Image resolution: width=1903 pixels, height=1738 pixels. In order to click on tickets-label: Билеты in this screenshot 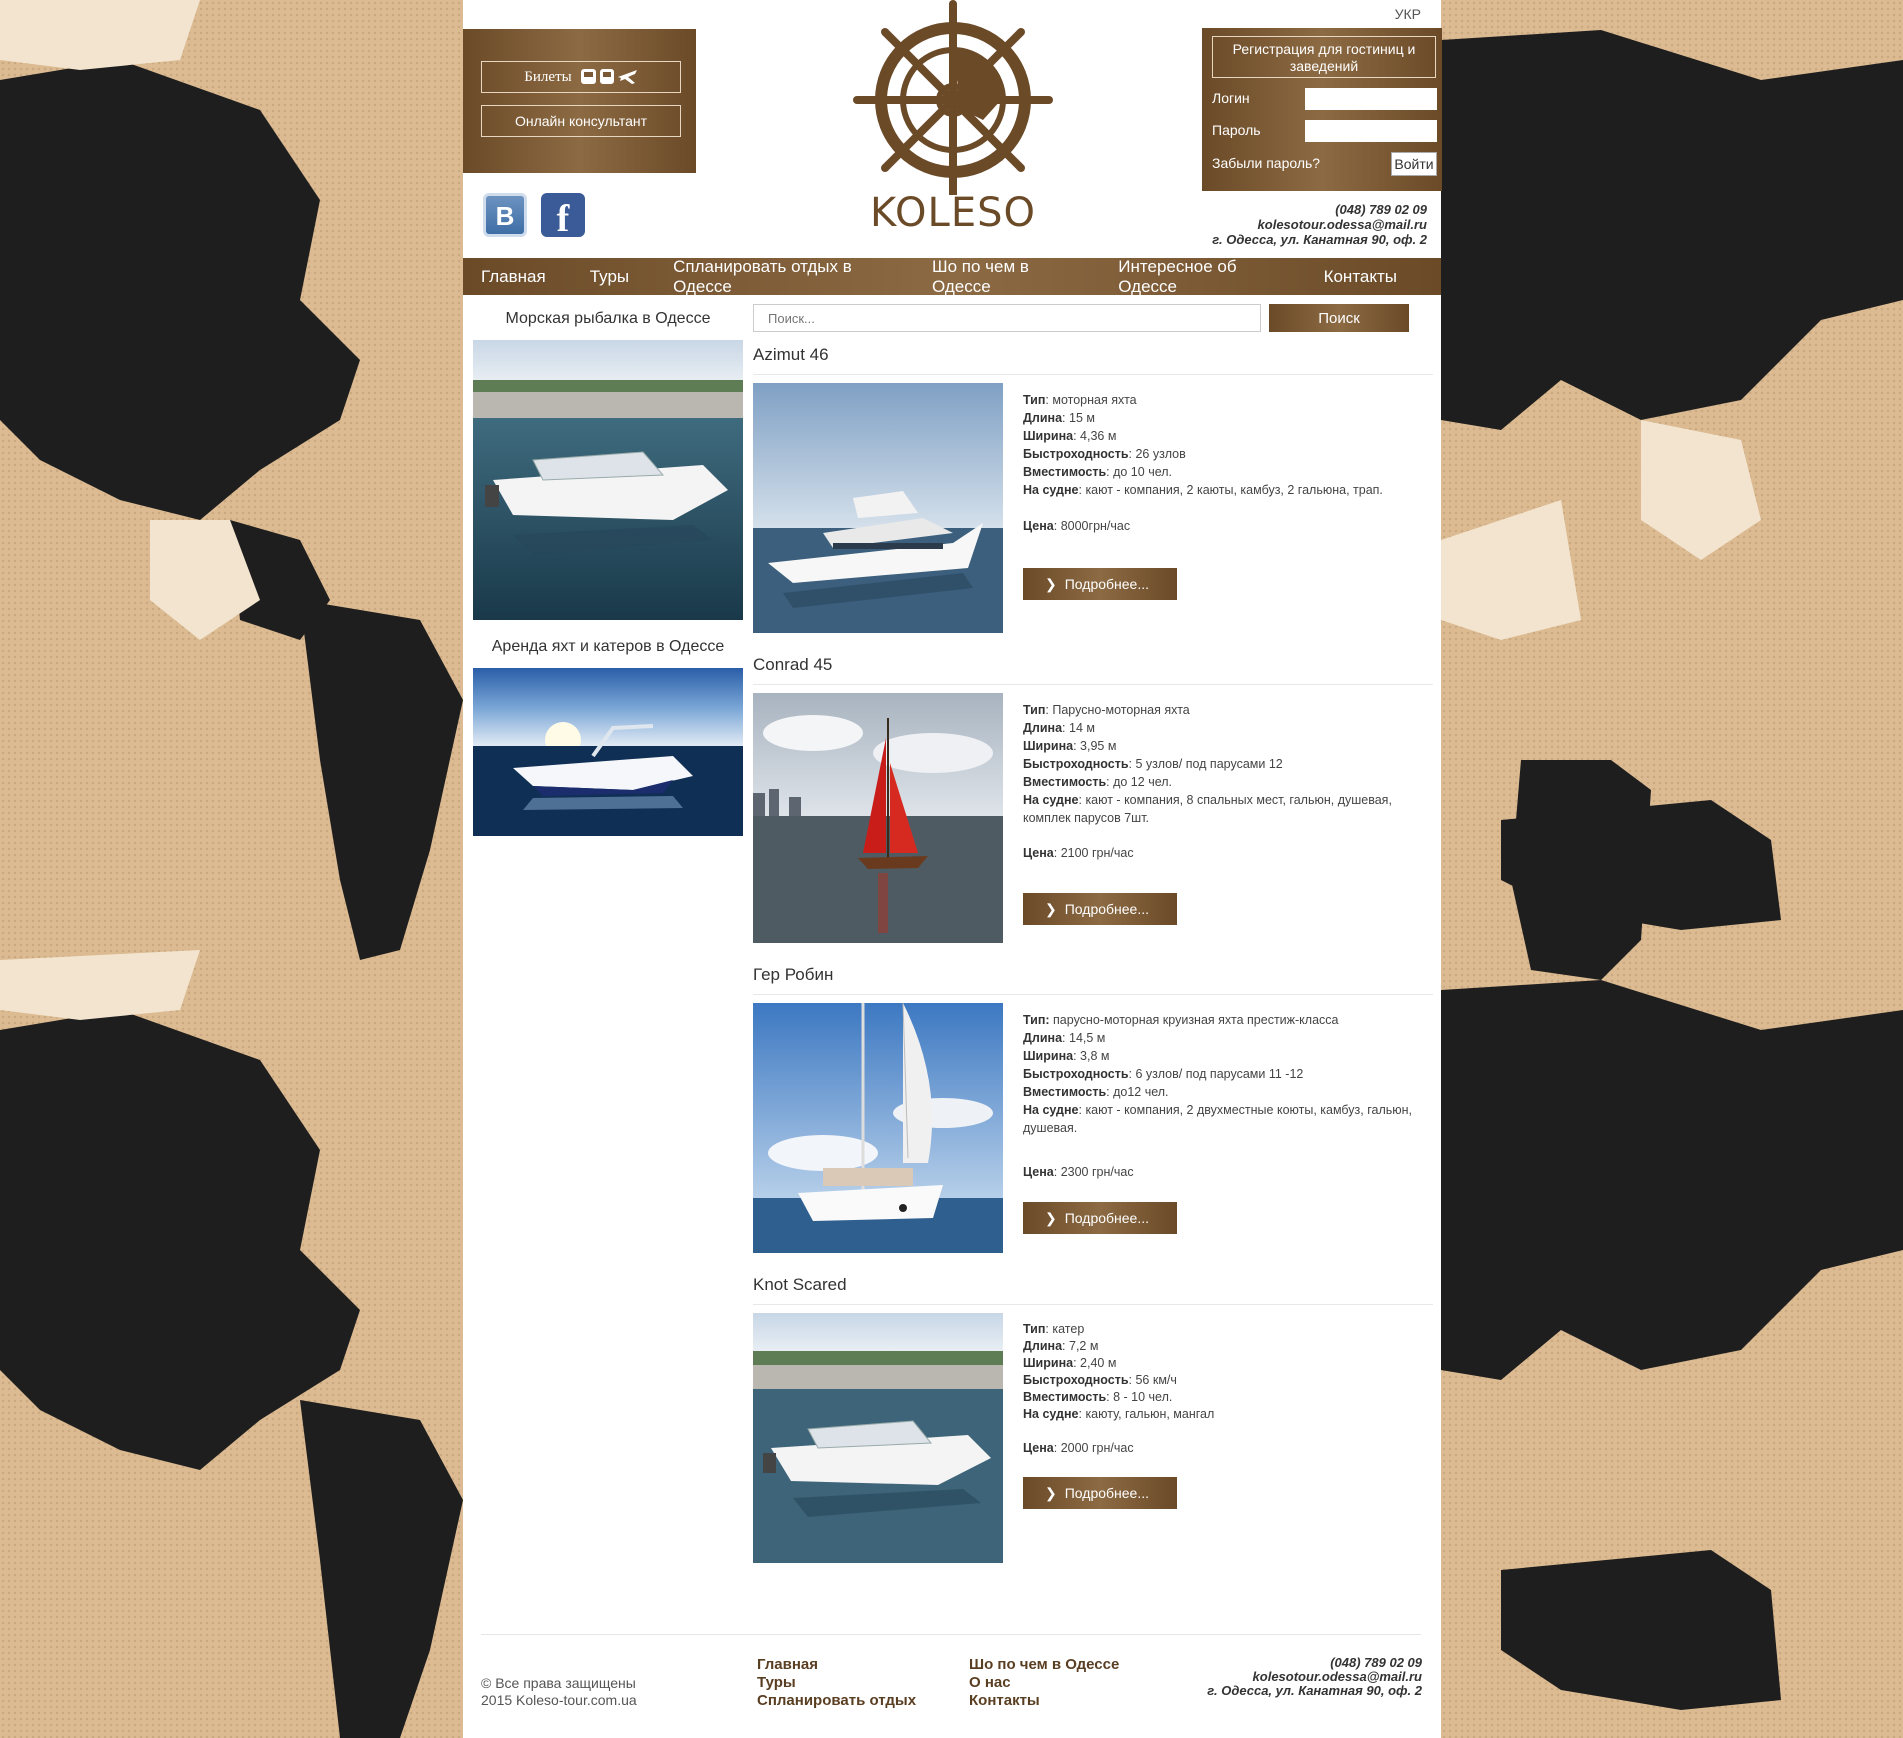, I will do `click(548, 76)`.